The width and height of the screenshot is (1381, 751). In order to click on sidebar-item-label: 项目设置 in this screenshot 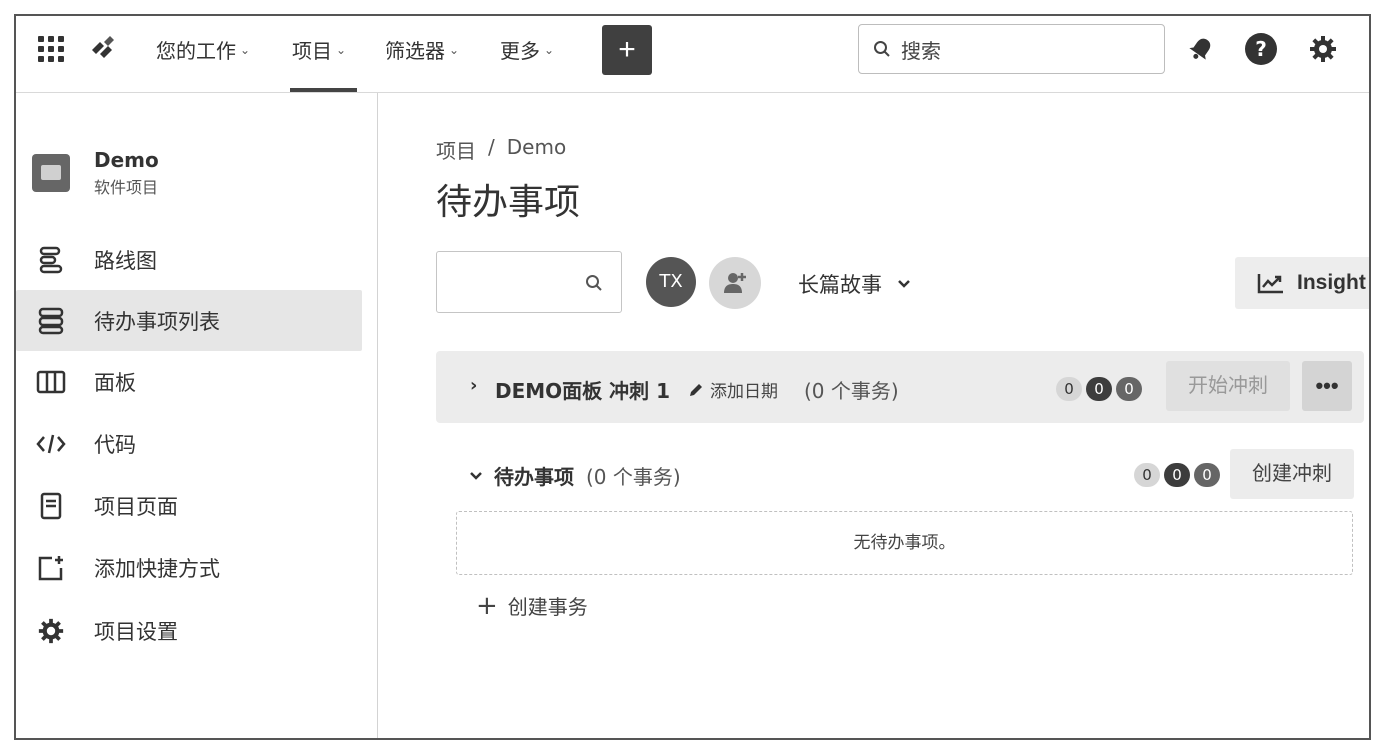, I will do `click(136, 631)`.